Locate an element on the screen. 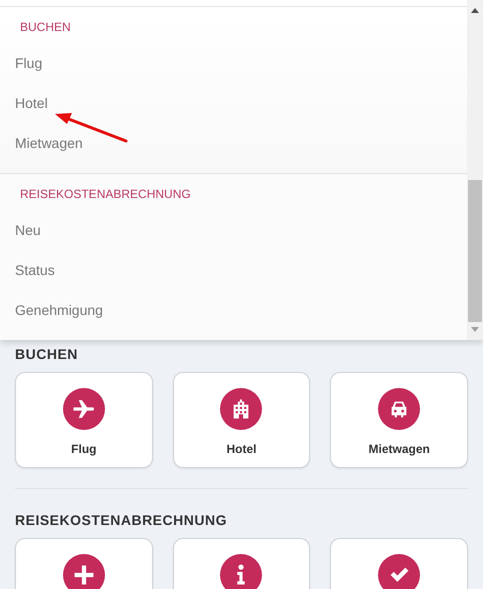  menu-item: Genehmigung is located at coordinates (55, 310).